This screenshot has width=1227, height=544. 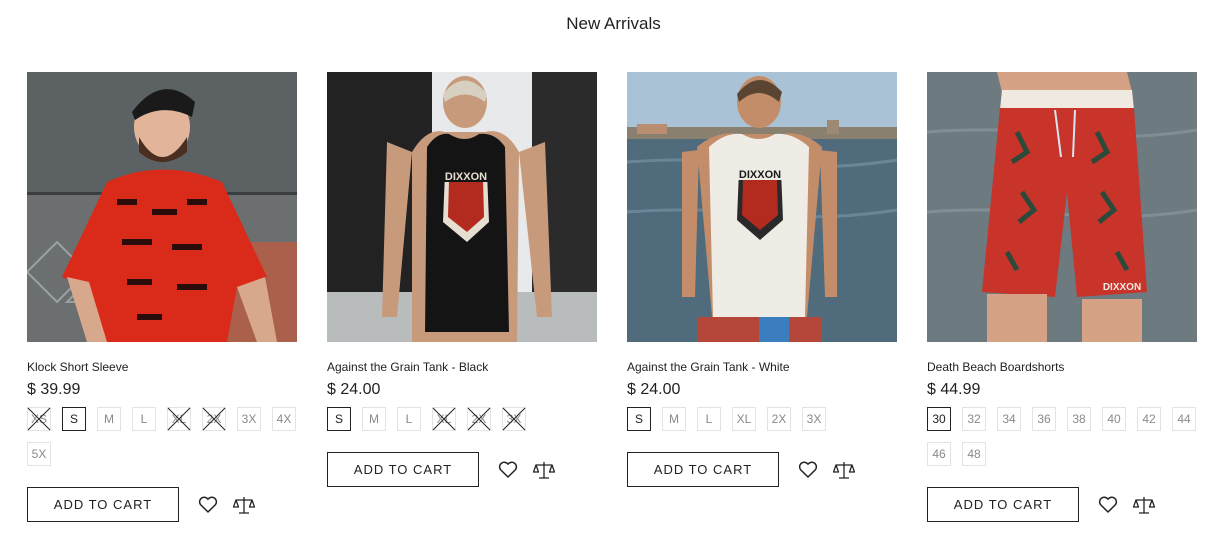 What do you see at coordinates (1009, 419) in the screenshot?
I see `size-option: 34` at bounding box center [1009, 419].